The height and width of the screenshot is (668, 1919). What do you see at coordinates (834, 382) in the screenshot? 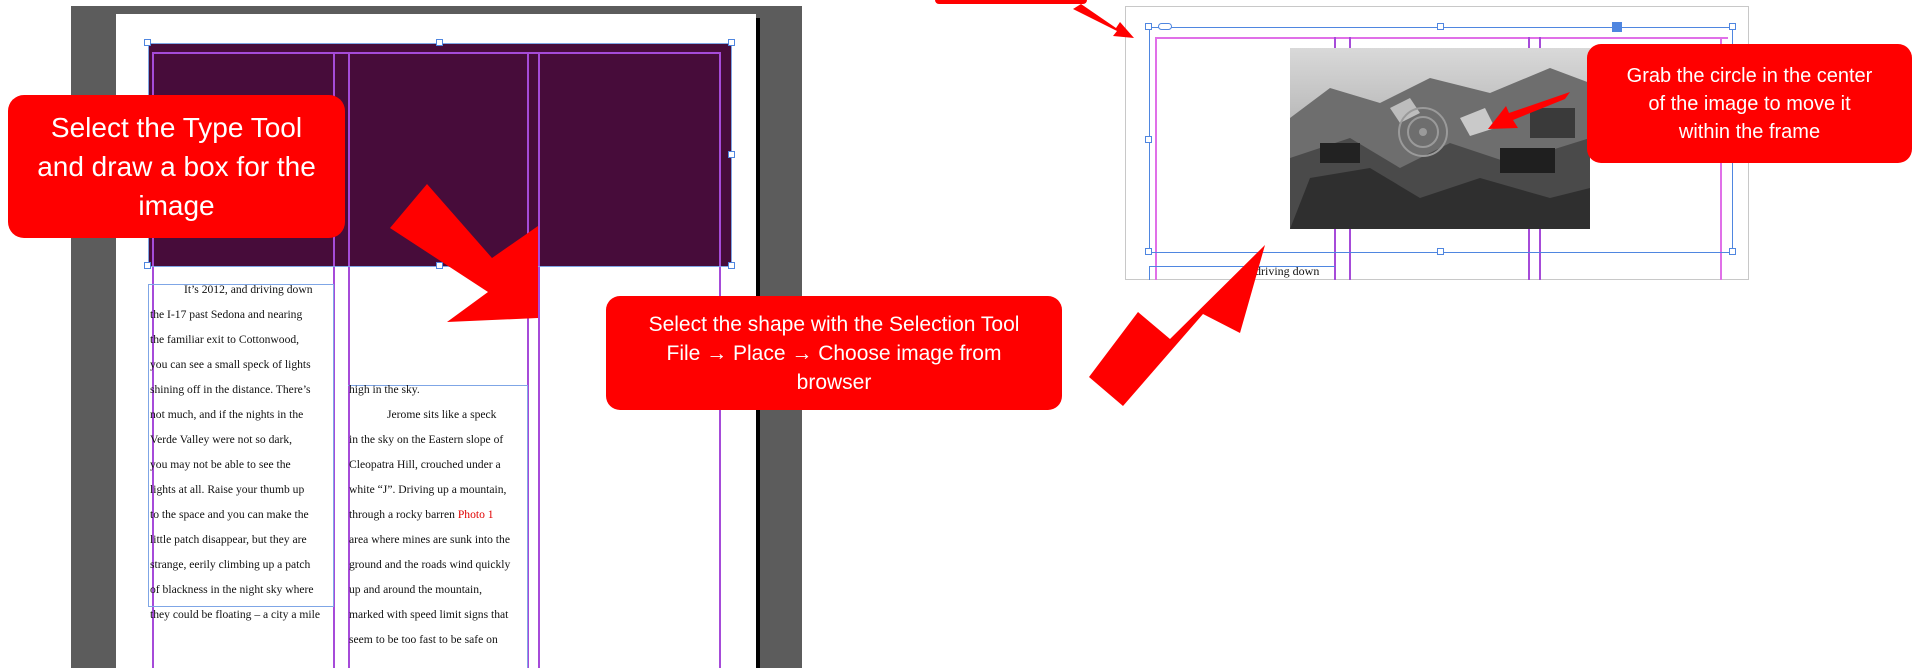
I see `callout-line: browser` at bounding box center [834, 382].